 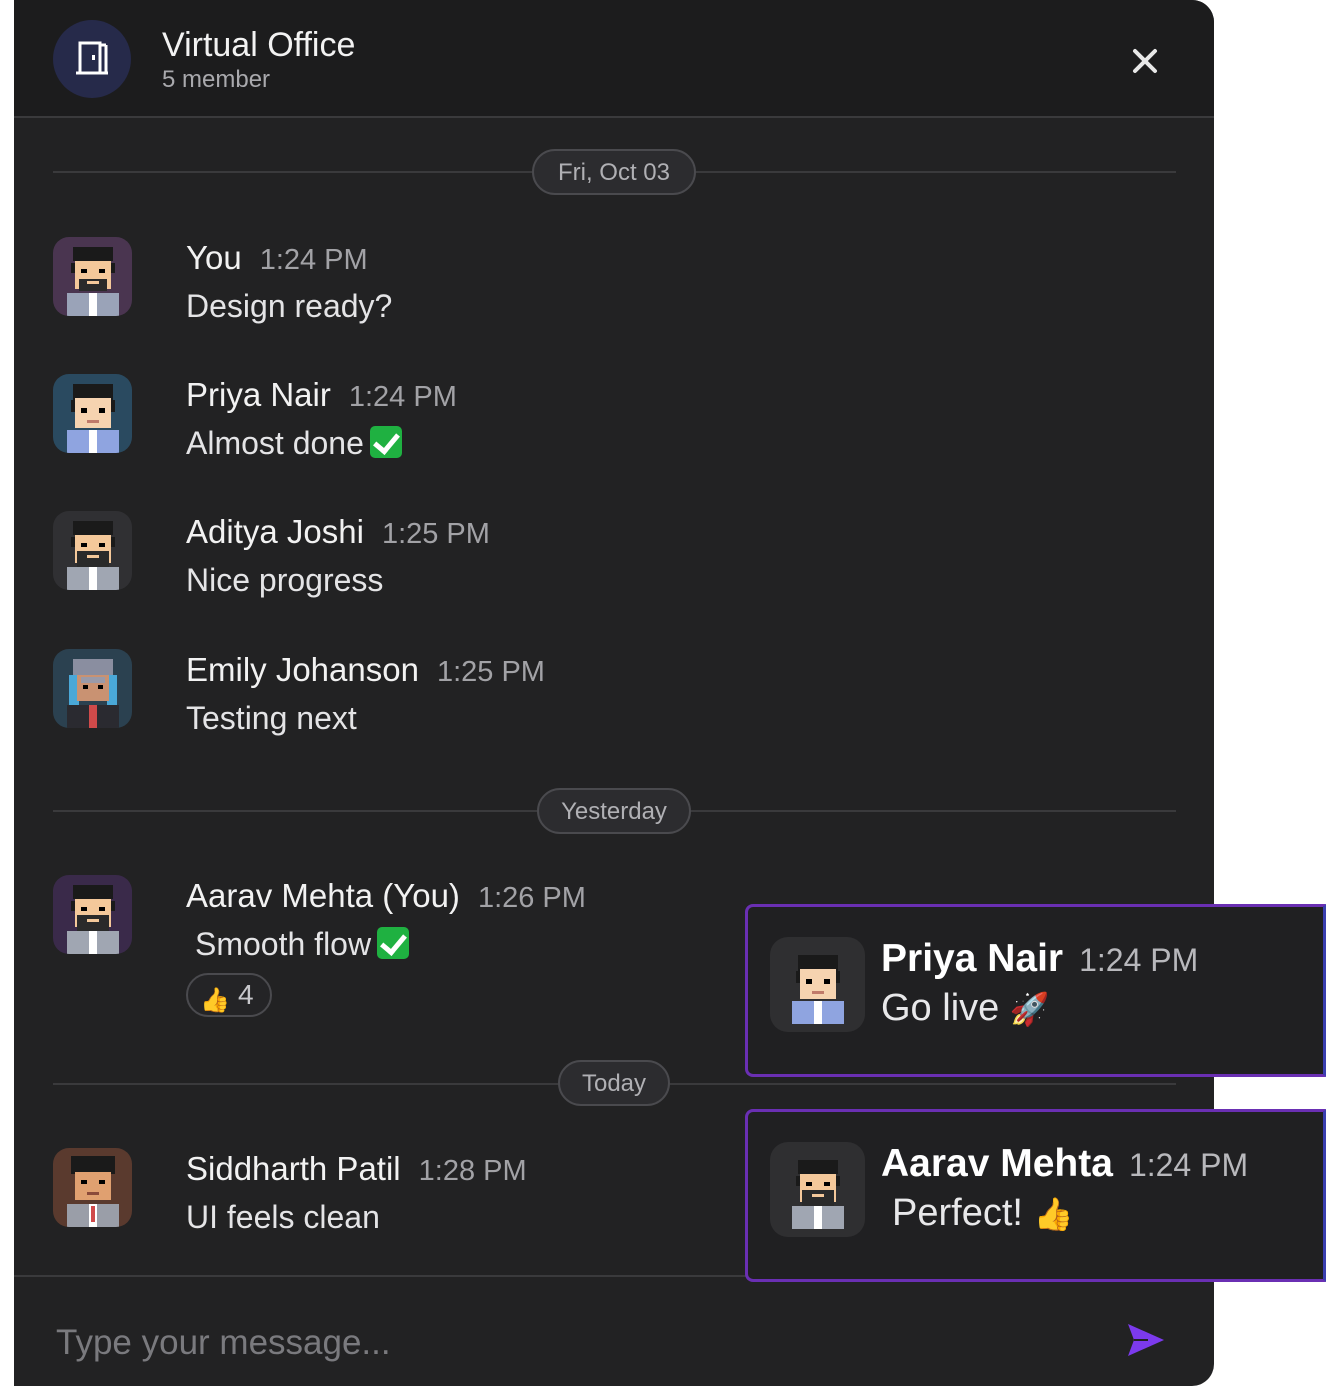 What do you see at coordinates (576, 1343) in the screenshot?
I see `message-input` at bounding box center [576, 1343].